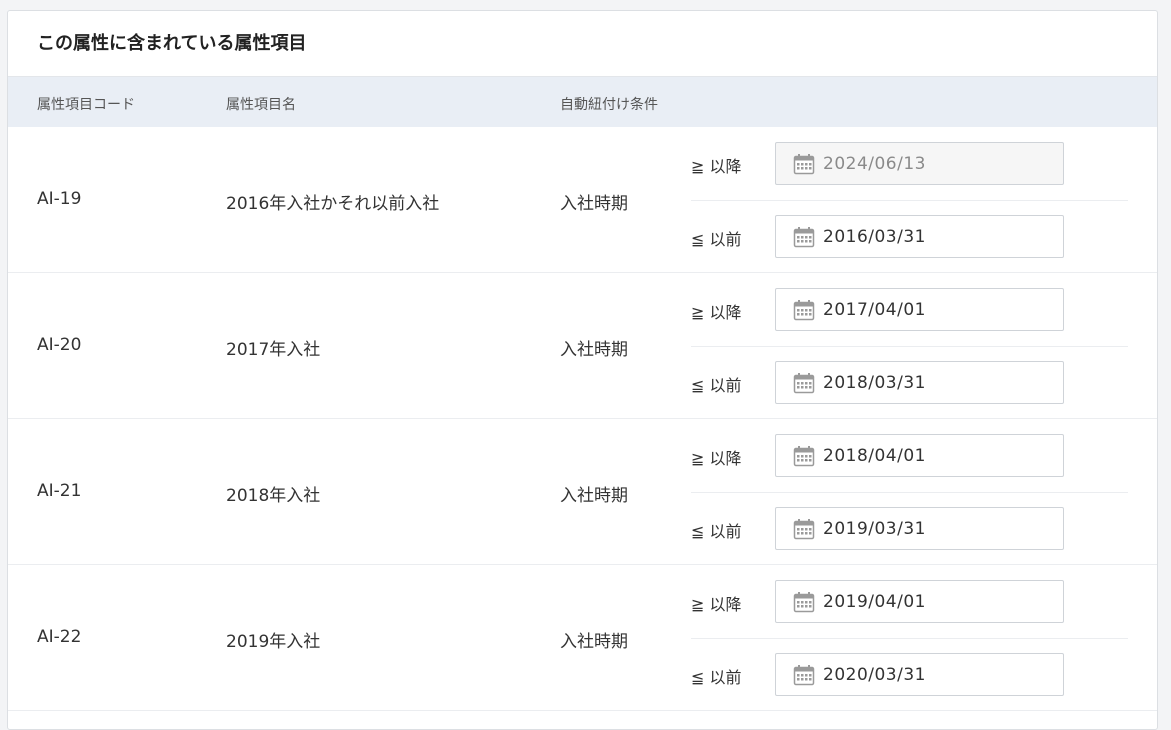 The height and width of the screenshot is (730, 1171). I want to click on from-date-input: 2024/06/13, so click(919, 163).